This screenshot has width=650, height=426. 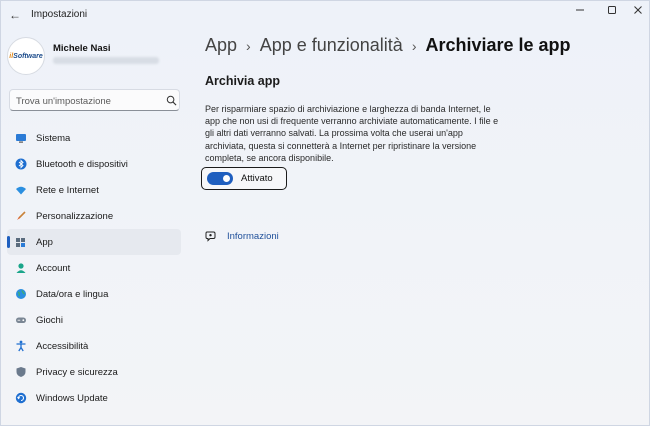 What do you see at coordinates (20, 242) in the screenshot?
I see `apps-icon` at bounding box center [20, 242].